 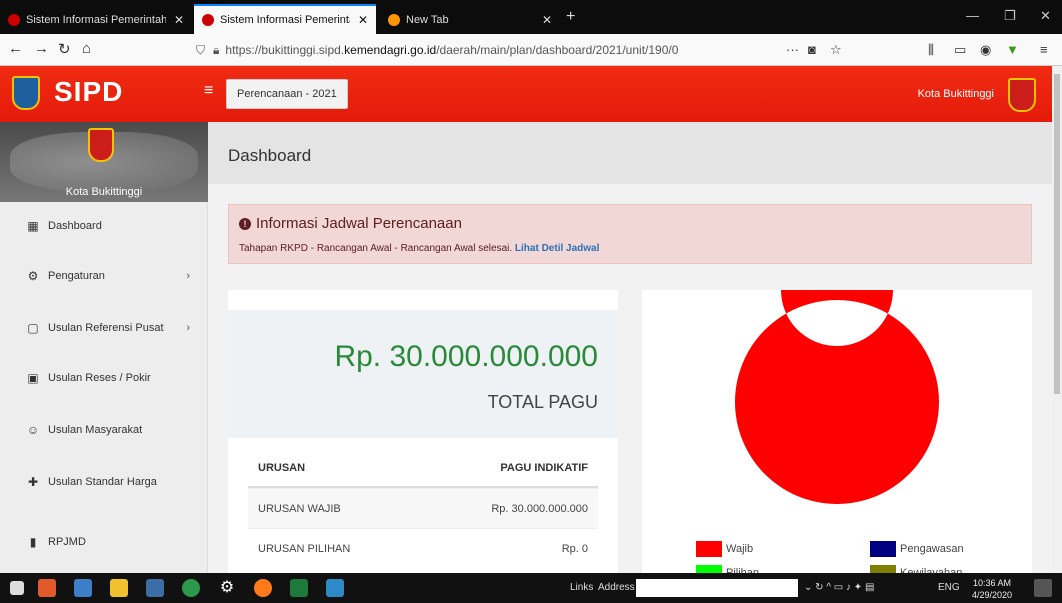 I want to click on sidebar-city-label: Kota Bukittinggi, so click(x=104, y=192).